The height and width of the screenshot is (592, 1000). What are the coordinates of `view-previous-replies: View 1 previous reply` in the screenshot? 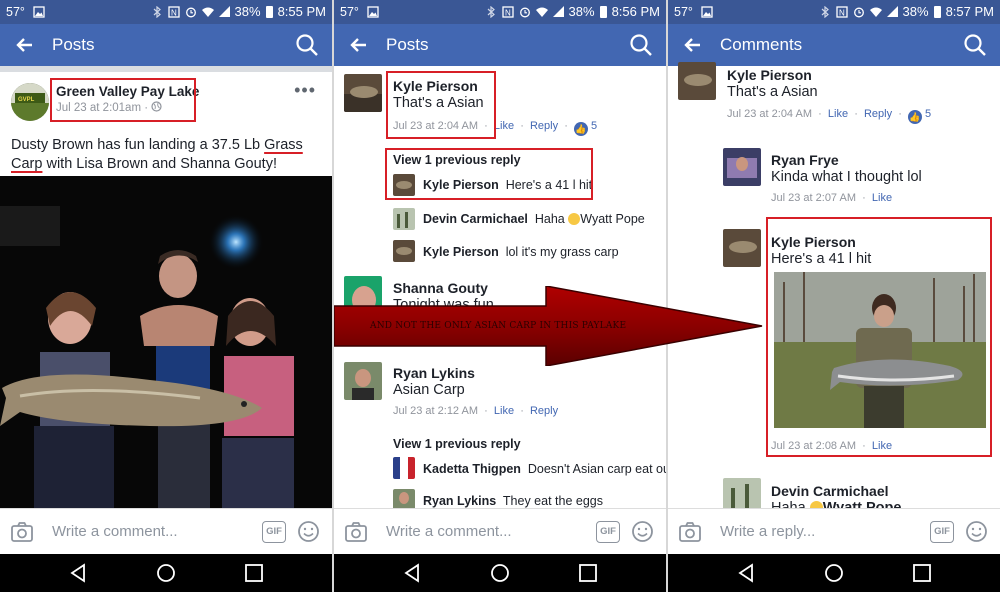 It's located at (457, 444).